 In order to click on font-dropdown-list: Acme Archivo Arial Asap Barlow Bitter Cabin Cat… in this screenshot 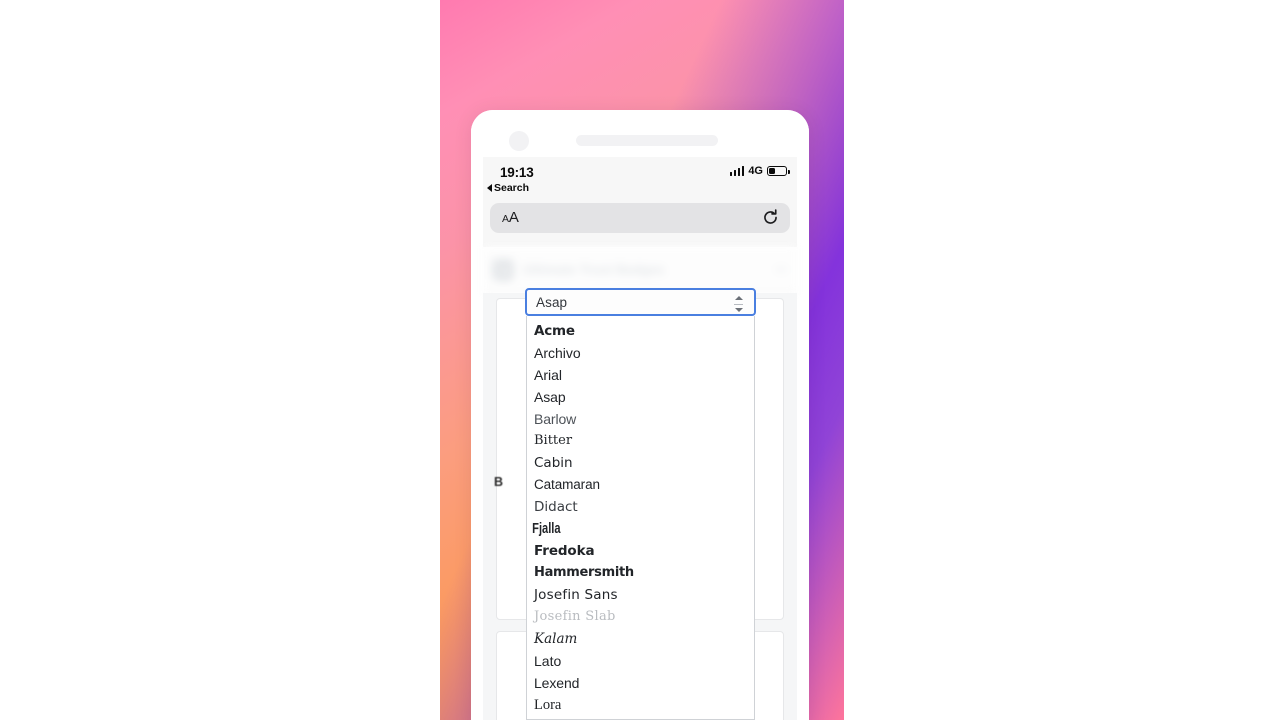, I will do `click(640, 518)`.